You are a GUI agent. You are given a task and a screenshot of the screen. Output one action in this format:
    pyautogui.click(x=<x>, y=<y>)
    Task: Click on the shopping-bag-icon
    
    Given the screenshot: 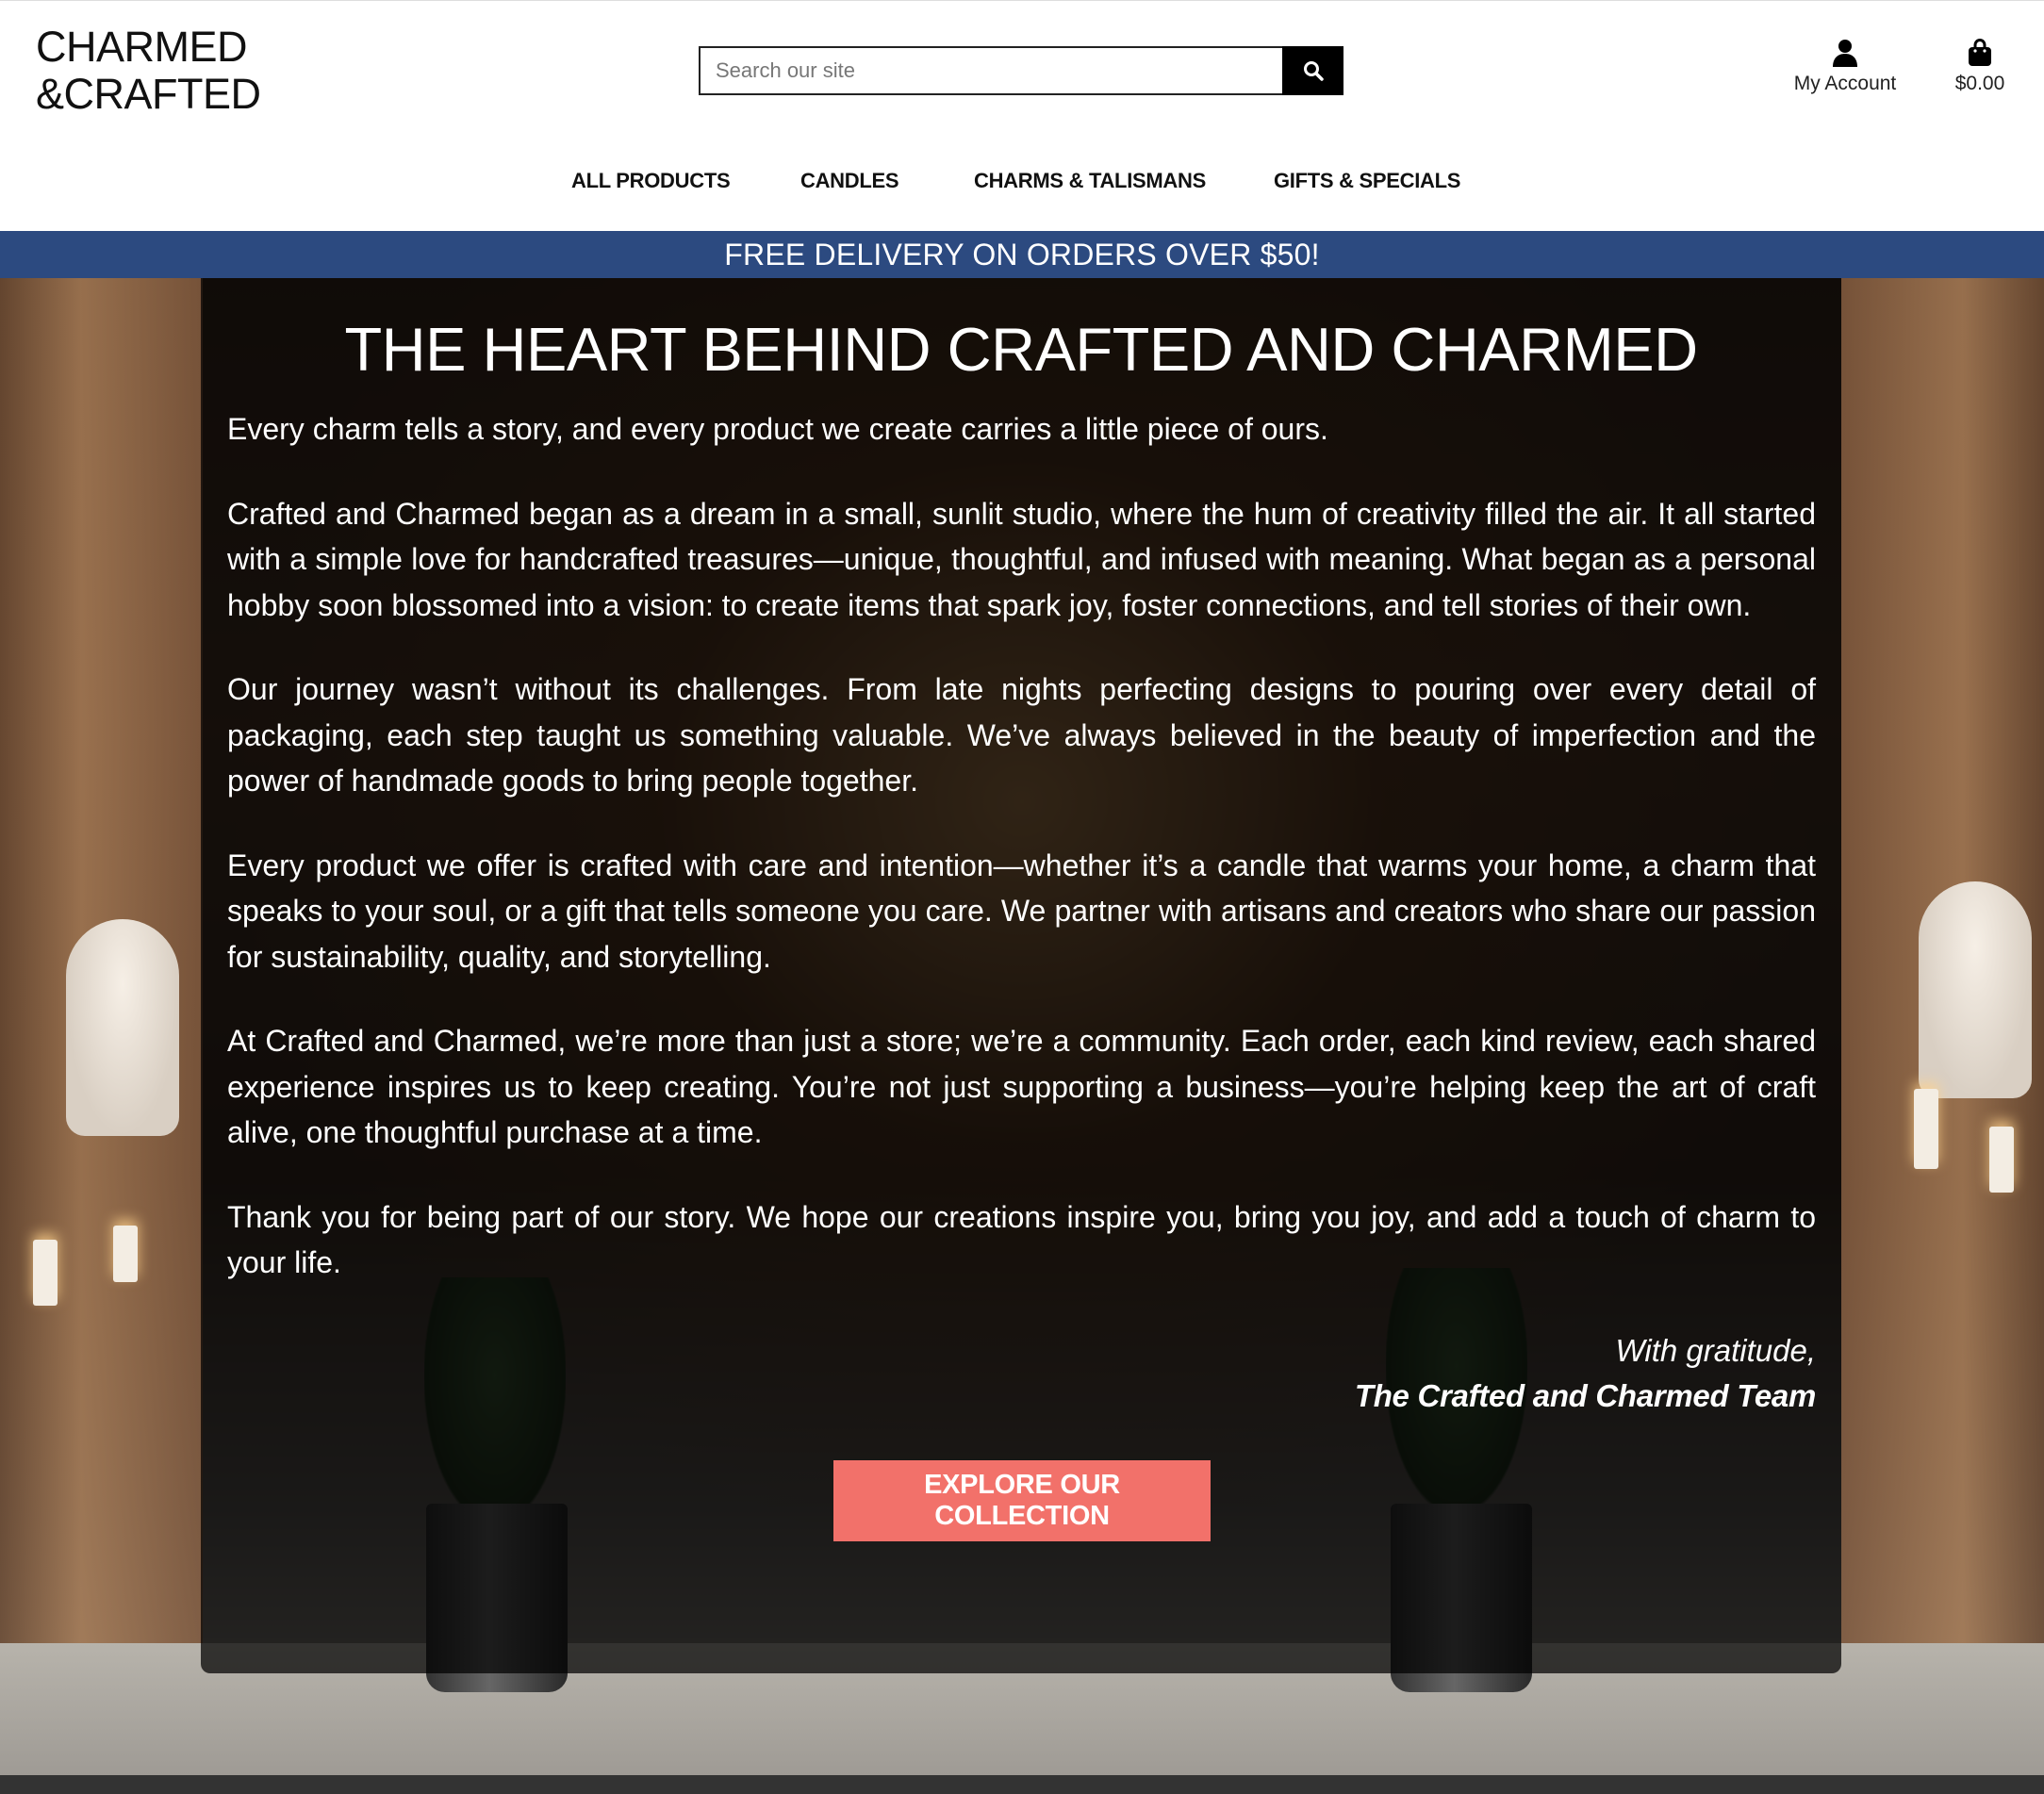 What is the action you would take?
    pyautogui.click(x=1980, y=52)
    